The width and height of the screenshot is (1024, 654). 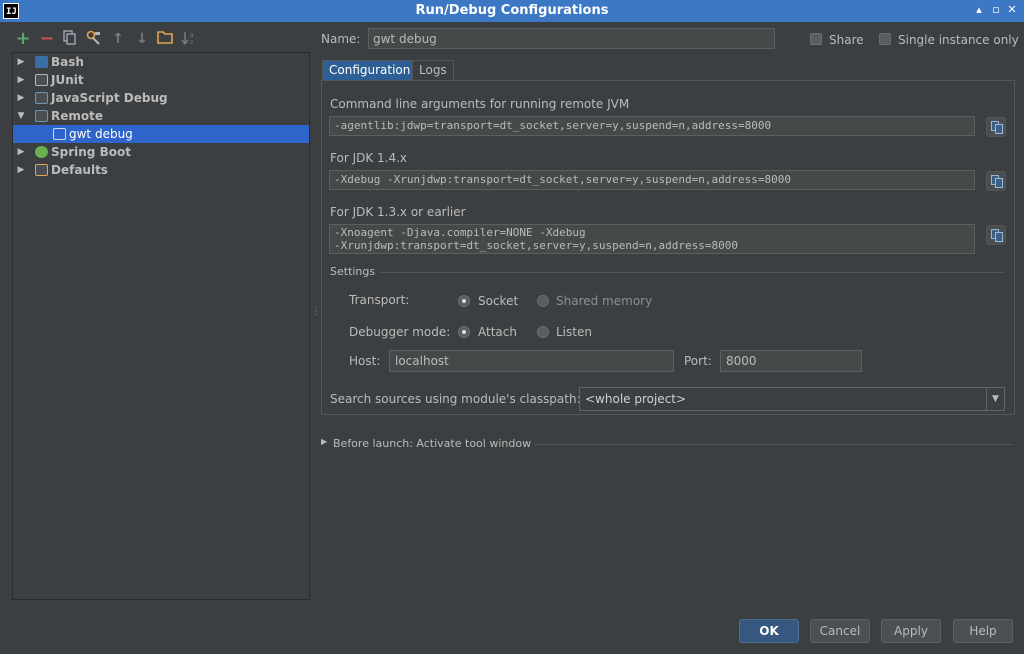 What do you see at coordinates (94, 39) in the screenshot?
I see `edit-defaults-icon` at bounding box center [94, 39].